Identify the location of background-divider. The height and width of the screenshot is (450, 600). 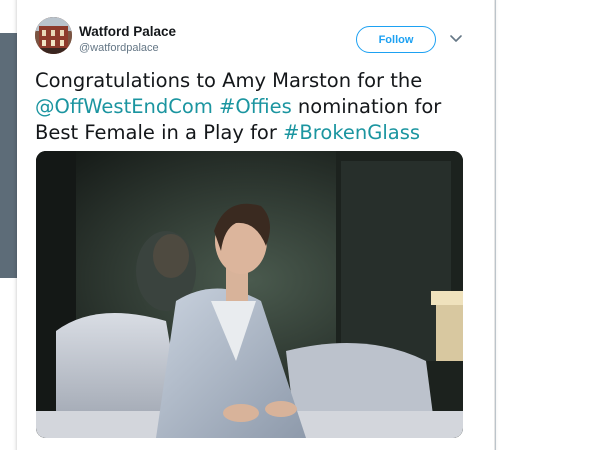
(495, 225).